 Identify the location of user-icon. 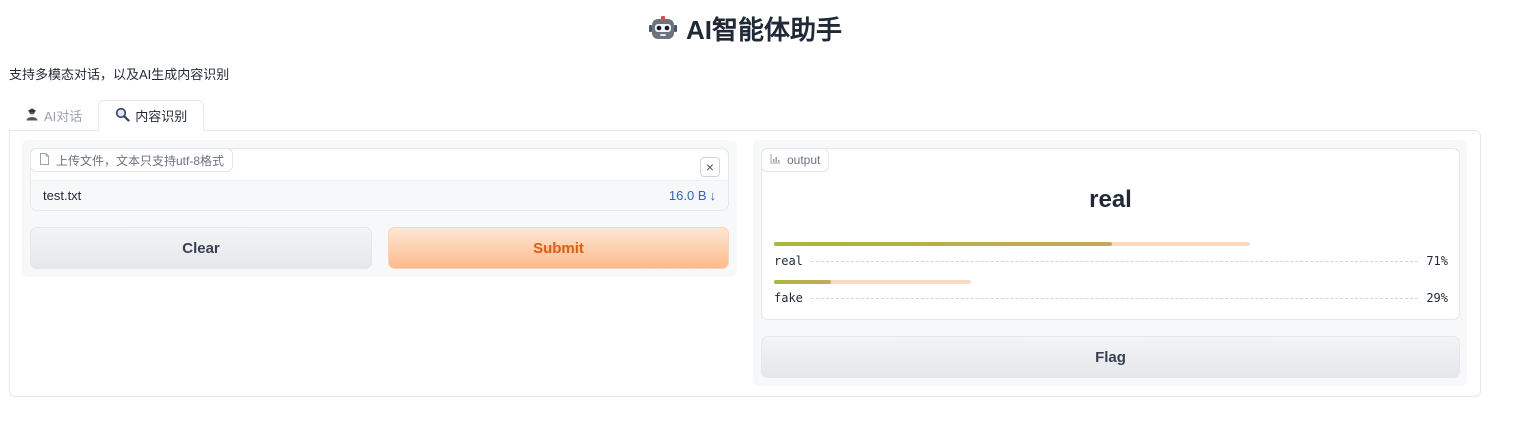
(32, 115).